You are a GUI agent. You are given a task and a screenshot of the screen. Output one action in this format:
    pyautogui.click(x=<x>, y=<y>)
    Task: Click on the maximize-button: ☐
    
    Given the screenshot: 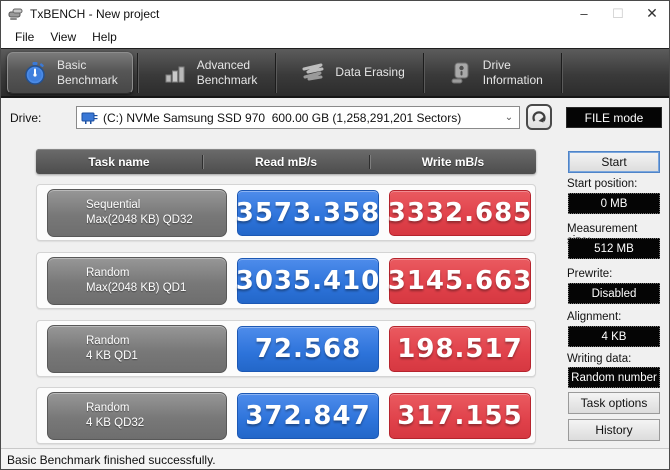 What is the action you would take?
    pyautogui.click(x=618, y=13)
    